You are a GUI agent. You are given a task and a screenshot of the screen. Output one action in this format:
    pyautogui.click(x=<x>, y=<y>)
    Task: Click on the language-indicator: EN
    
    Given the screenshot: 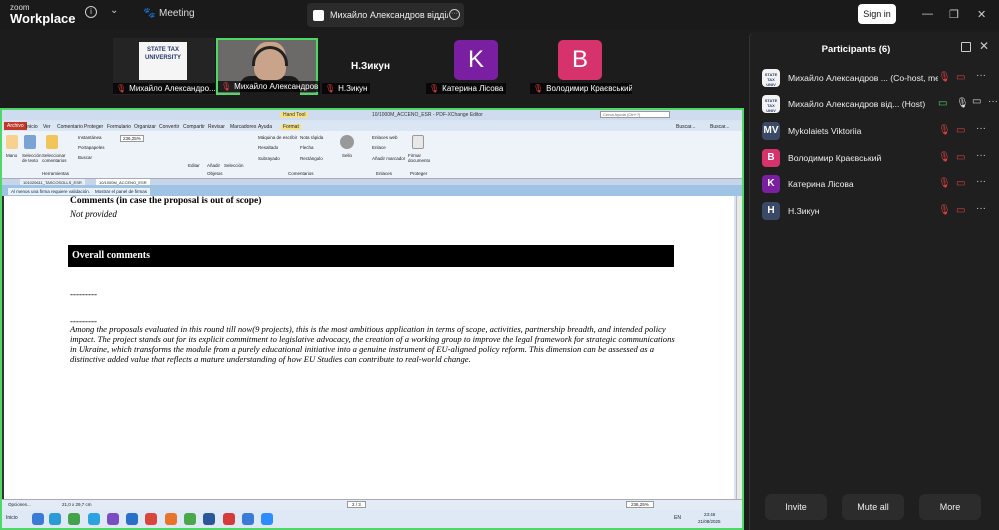 What is the action you would take?
    pyautogui.click(x=677, y=518)
    